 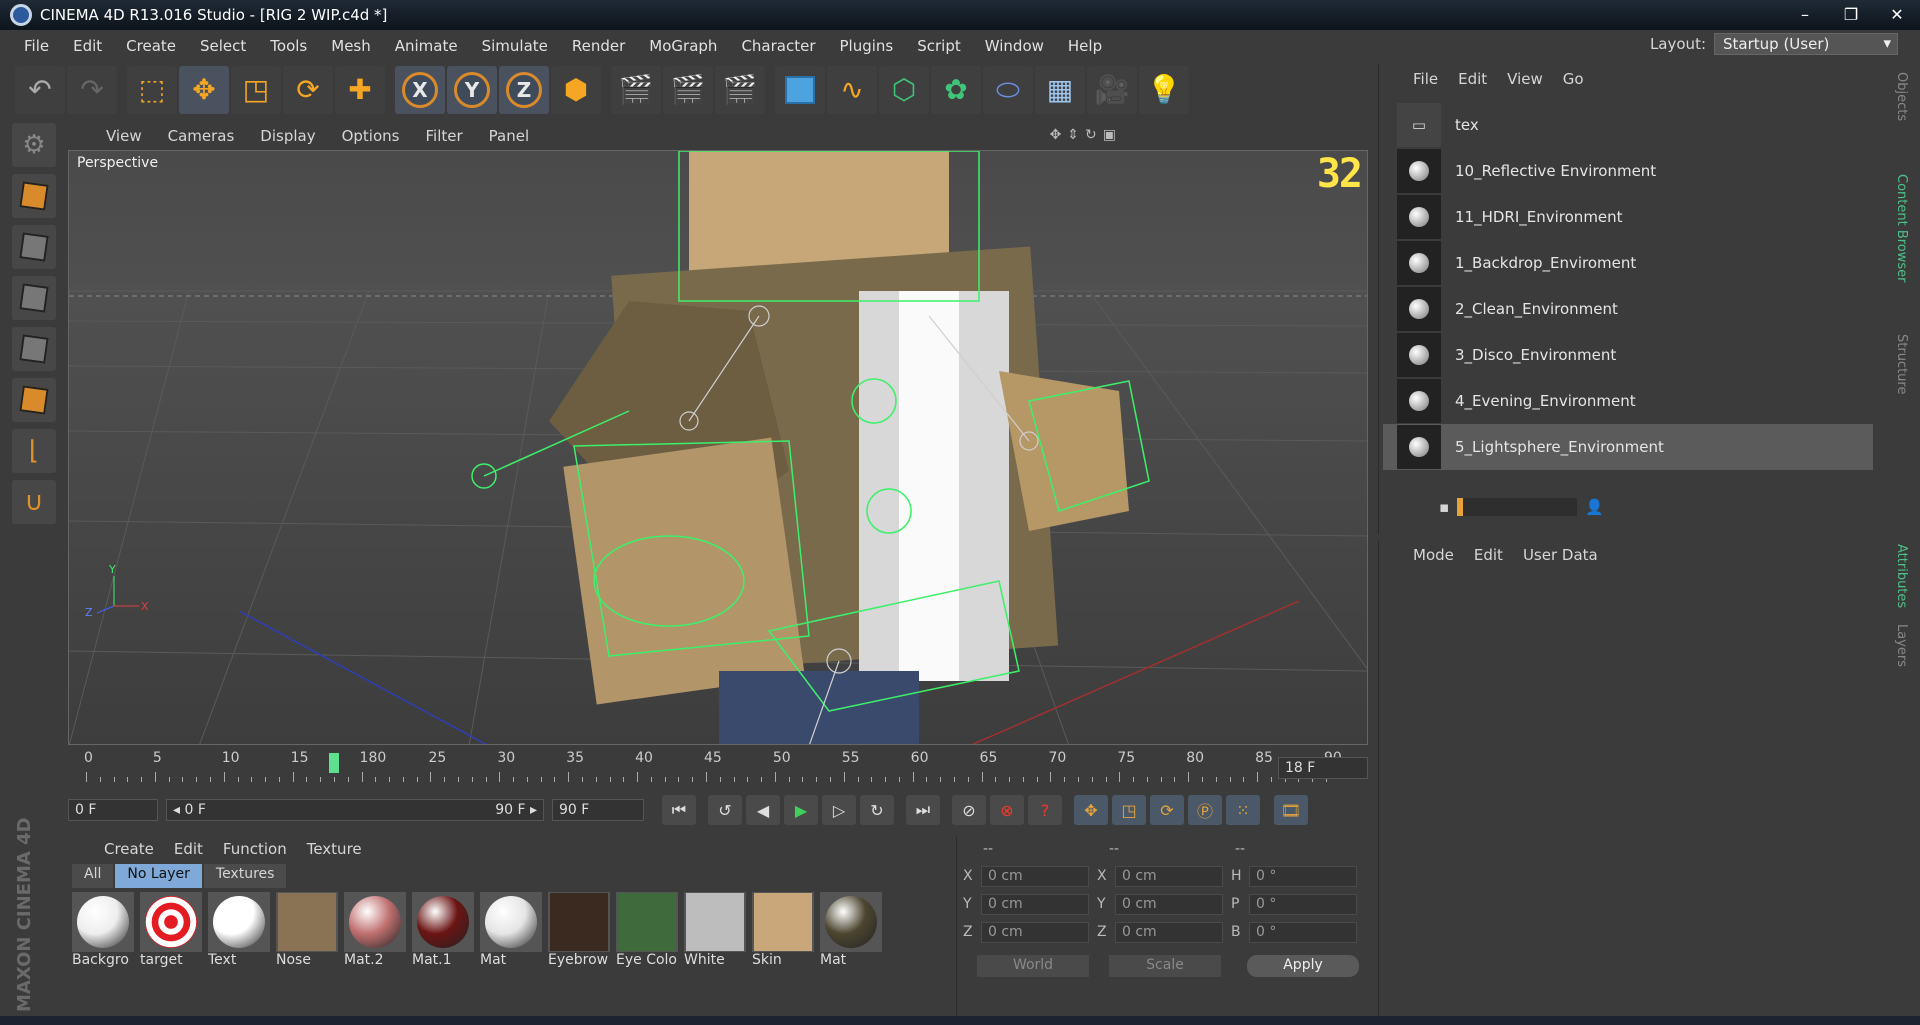 I want to click on menu-script: Script, so click(x=939, y=46).